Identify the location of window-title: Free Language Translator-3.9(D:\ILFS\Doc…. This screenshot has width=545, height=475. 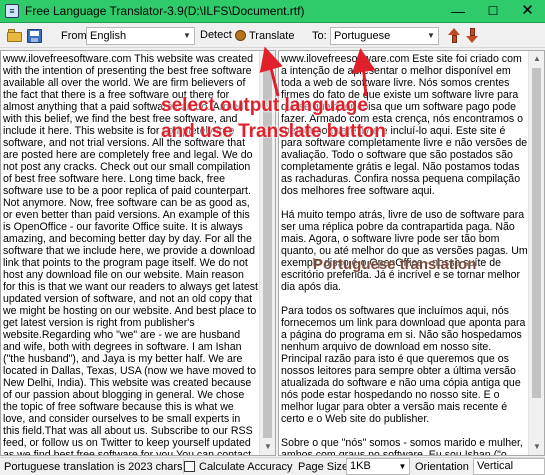
(165, 11).